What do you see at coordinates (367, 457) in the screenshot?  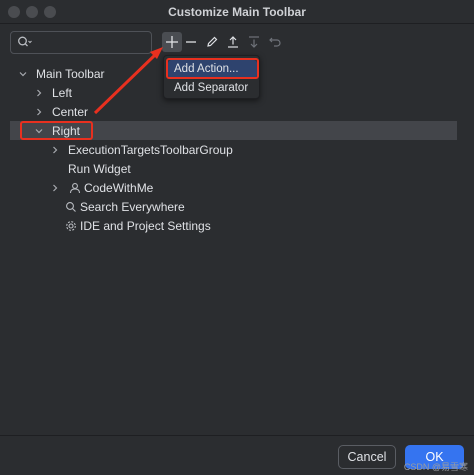 I see `cancel-button: Cancel` at bounding box center [367, 457].